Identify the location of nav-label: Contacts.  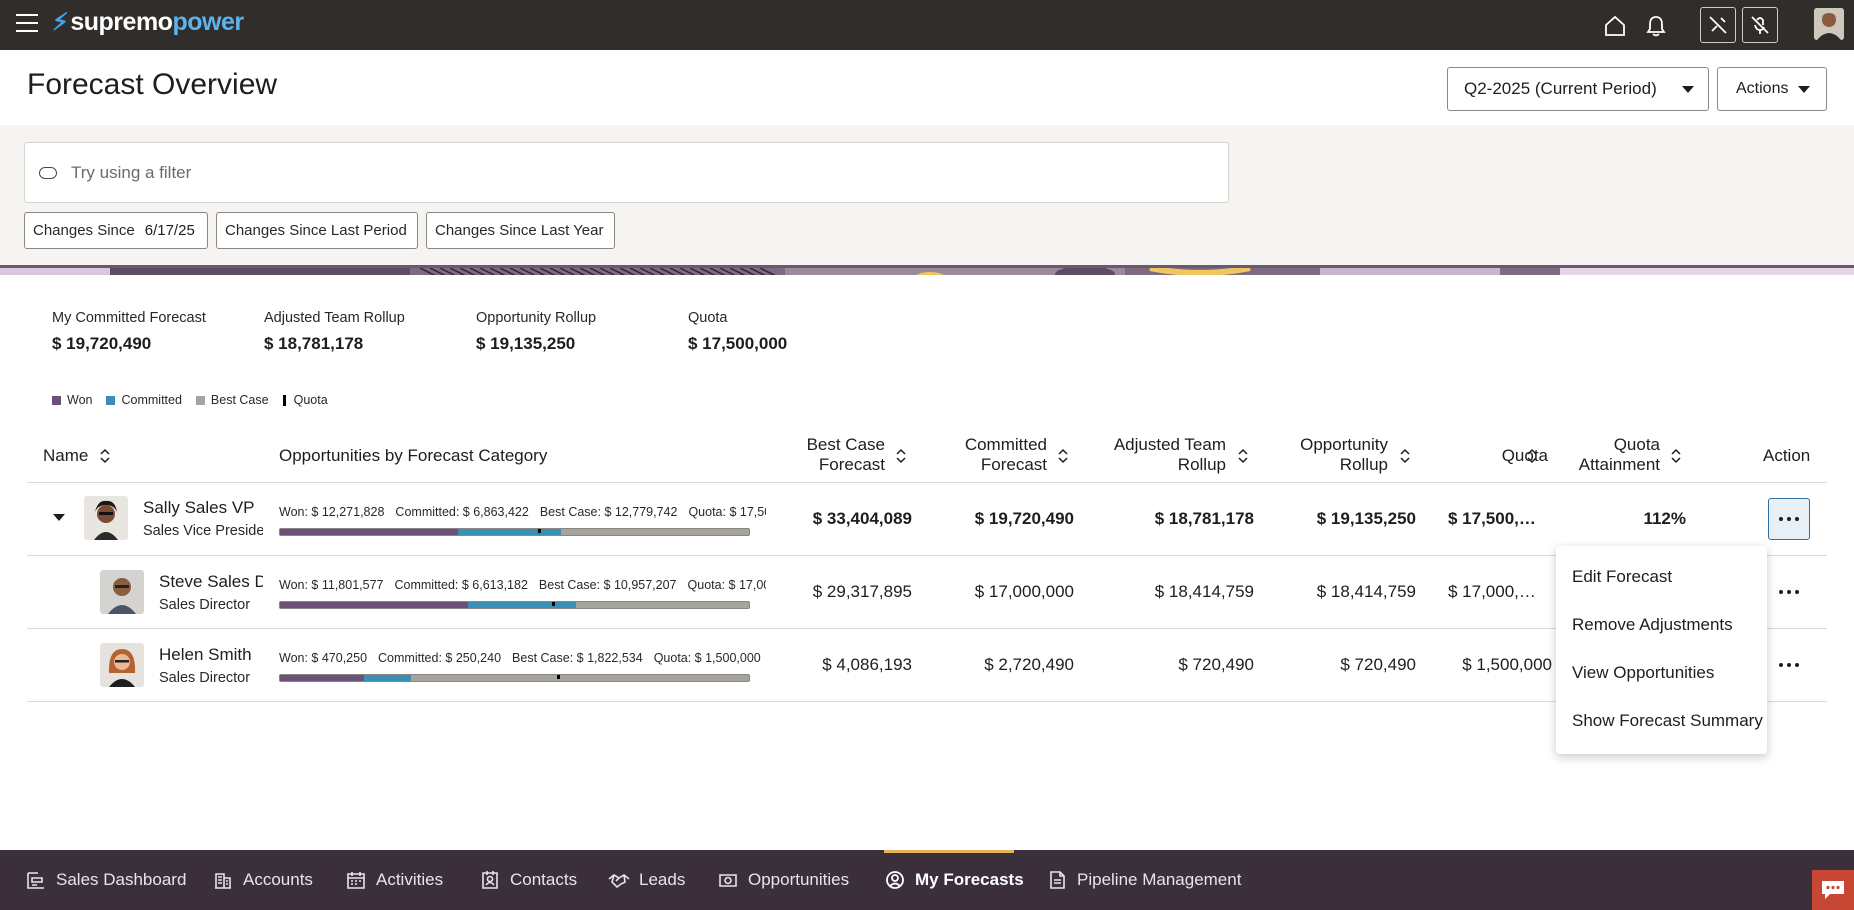
(544, 879).